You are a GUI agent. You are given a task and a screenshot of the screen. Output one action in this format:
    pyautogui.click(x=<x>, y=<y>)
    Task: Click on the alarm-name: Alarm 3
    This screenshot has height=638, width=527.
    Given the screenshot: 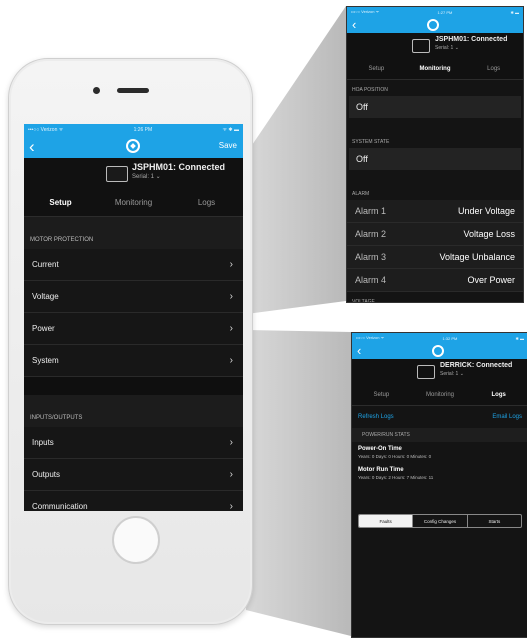 What is the action you would take?
    pyautogui.click(x=371, y=257)
    